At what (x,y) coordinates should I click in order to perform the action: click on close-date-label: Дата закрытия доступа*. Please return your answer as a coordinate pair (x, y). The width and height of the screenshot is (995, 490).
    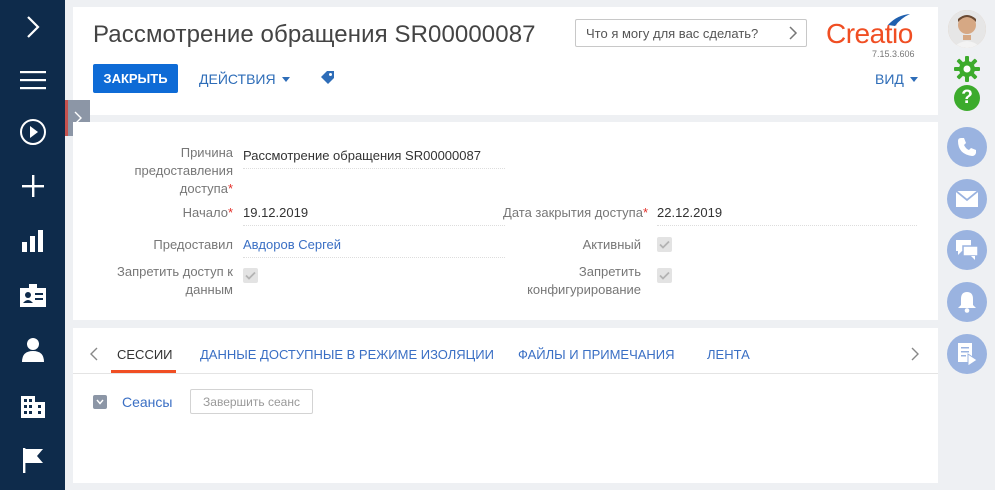
    Looking at the image, I should click on (570, 213).